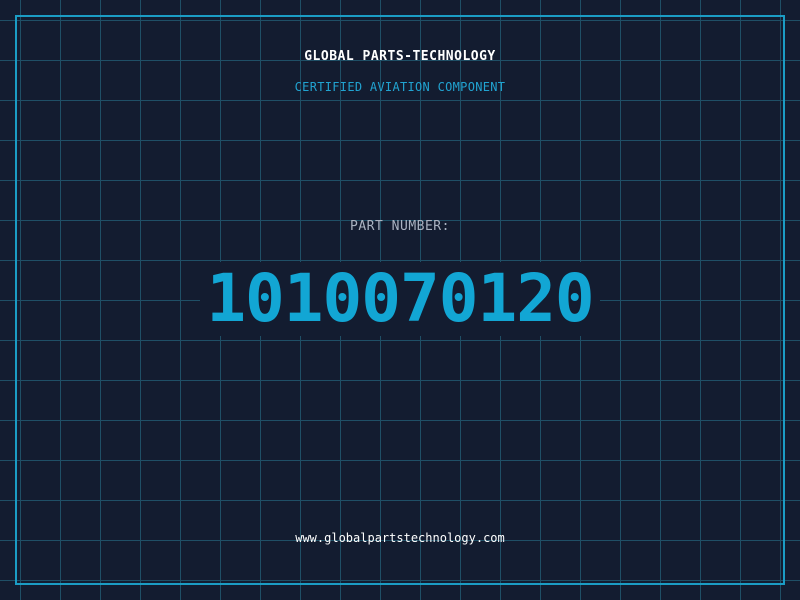 The image size is (800, 600). What do you see at coordinates (400, 87) in the screenshot?
I see `certification-subtitle: CERTIFIED AVIATION COMPONENT` at bounding box center [400, 87].